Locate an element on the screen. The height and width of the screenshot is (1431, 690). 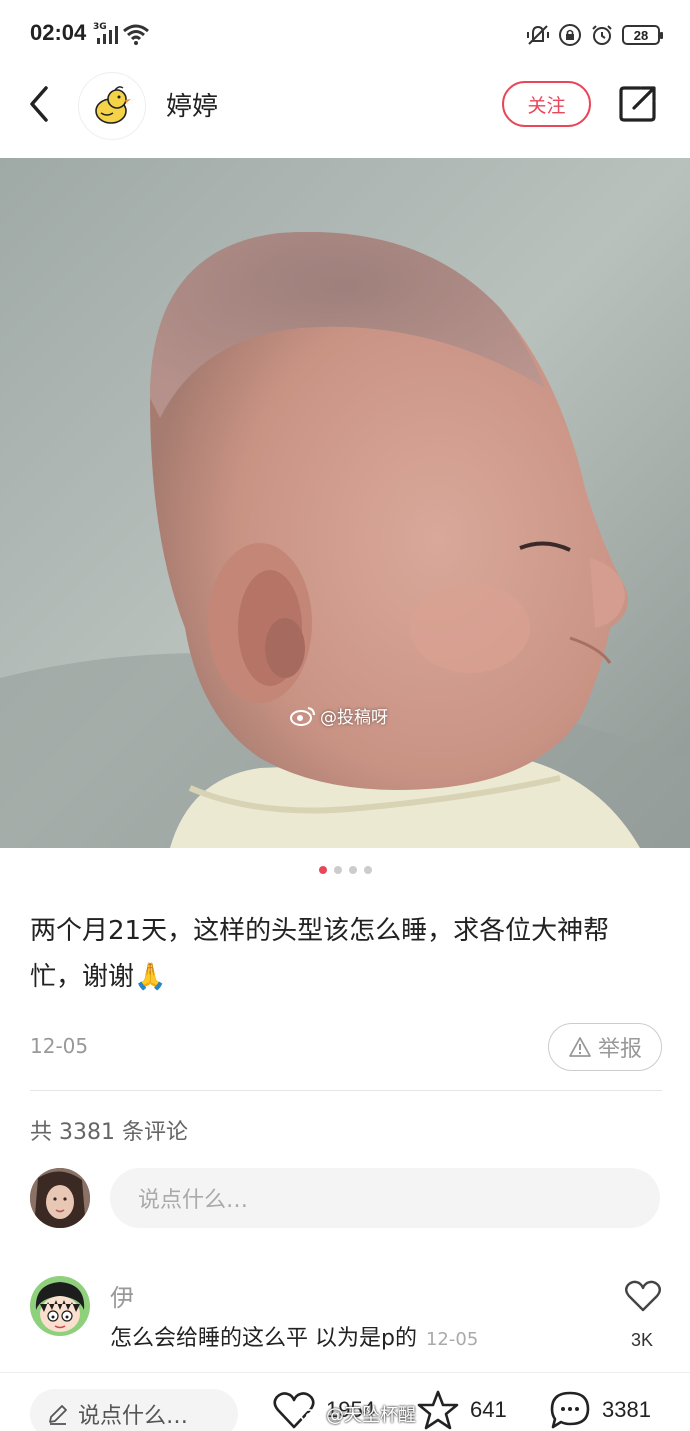
bottom-watermark: @天坠杯醒 is located at coordinates (358, 1414).